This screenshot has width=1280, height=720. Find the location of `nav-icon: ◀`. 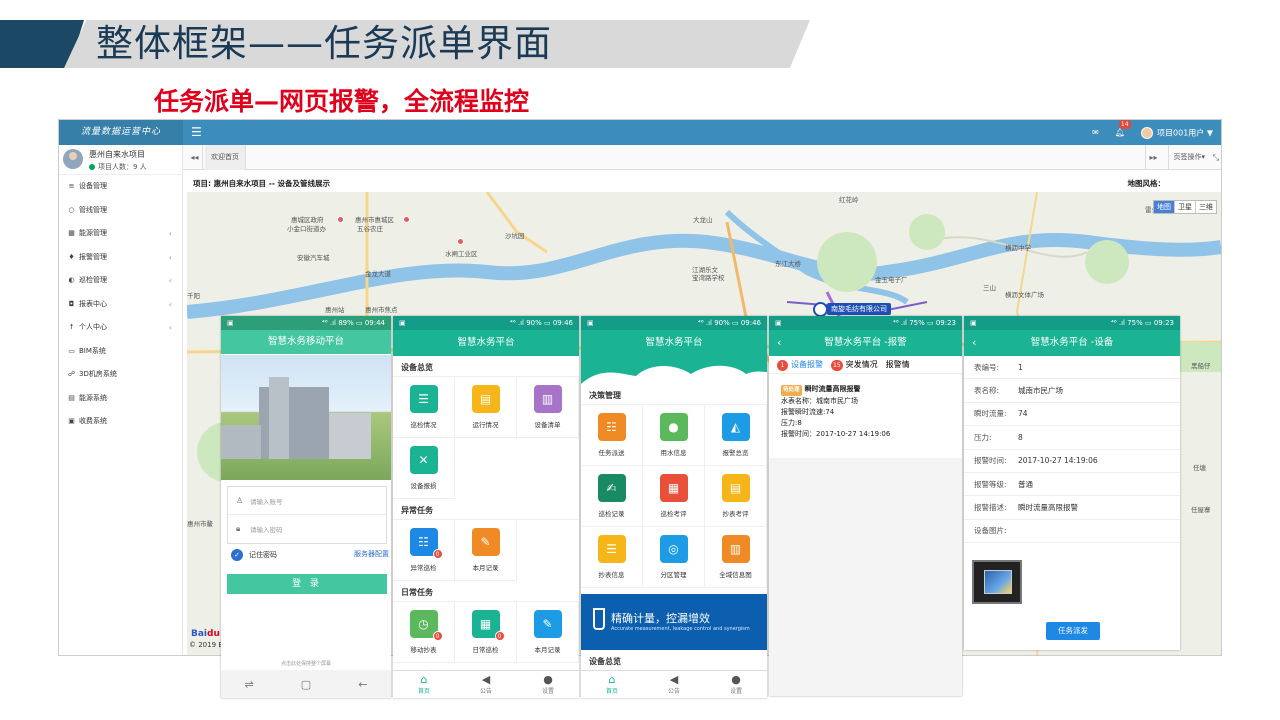

nav-icon: ◀ is located at coordinates (486, 679).